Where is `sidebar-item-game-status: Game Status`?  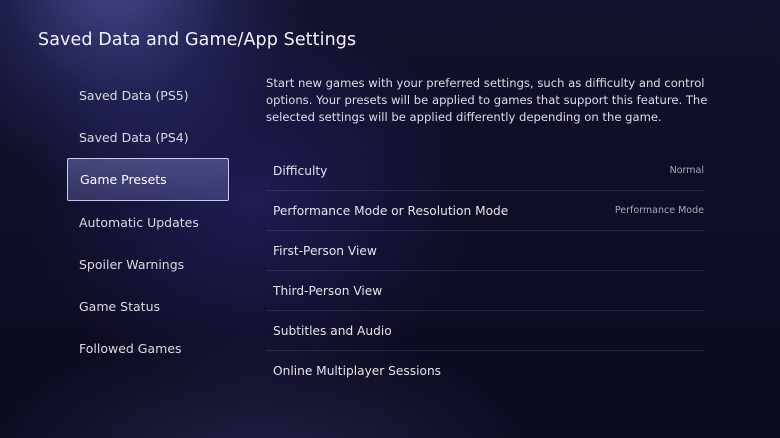
sidebar-item-game-status: Game Status is located at coordinates (148, 306).